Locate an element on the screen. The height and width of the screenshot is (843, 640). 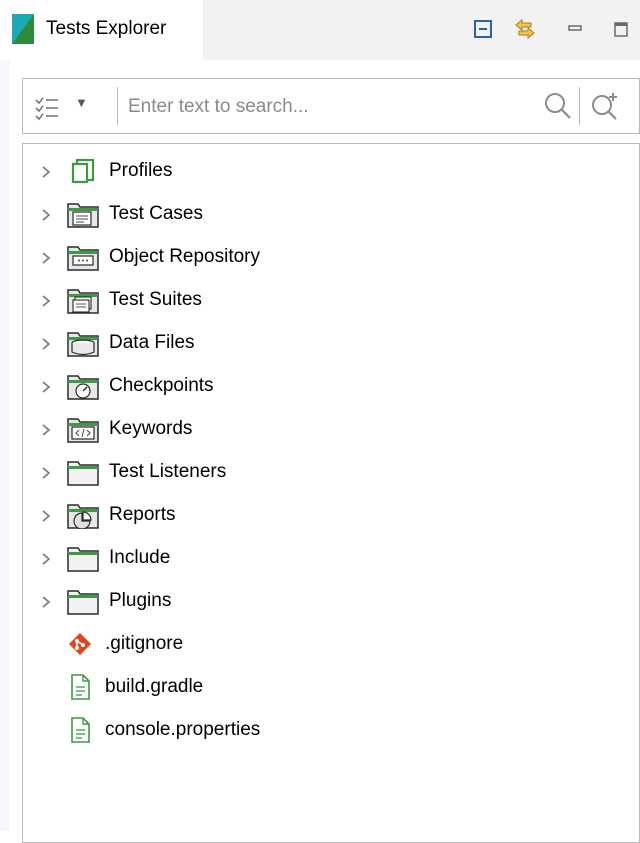
search-icon is located at coordinates (558, 106).